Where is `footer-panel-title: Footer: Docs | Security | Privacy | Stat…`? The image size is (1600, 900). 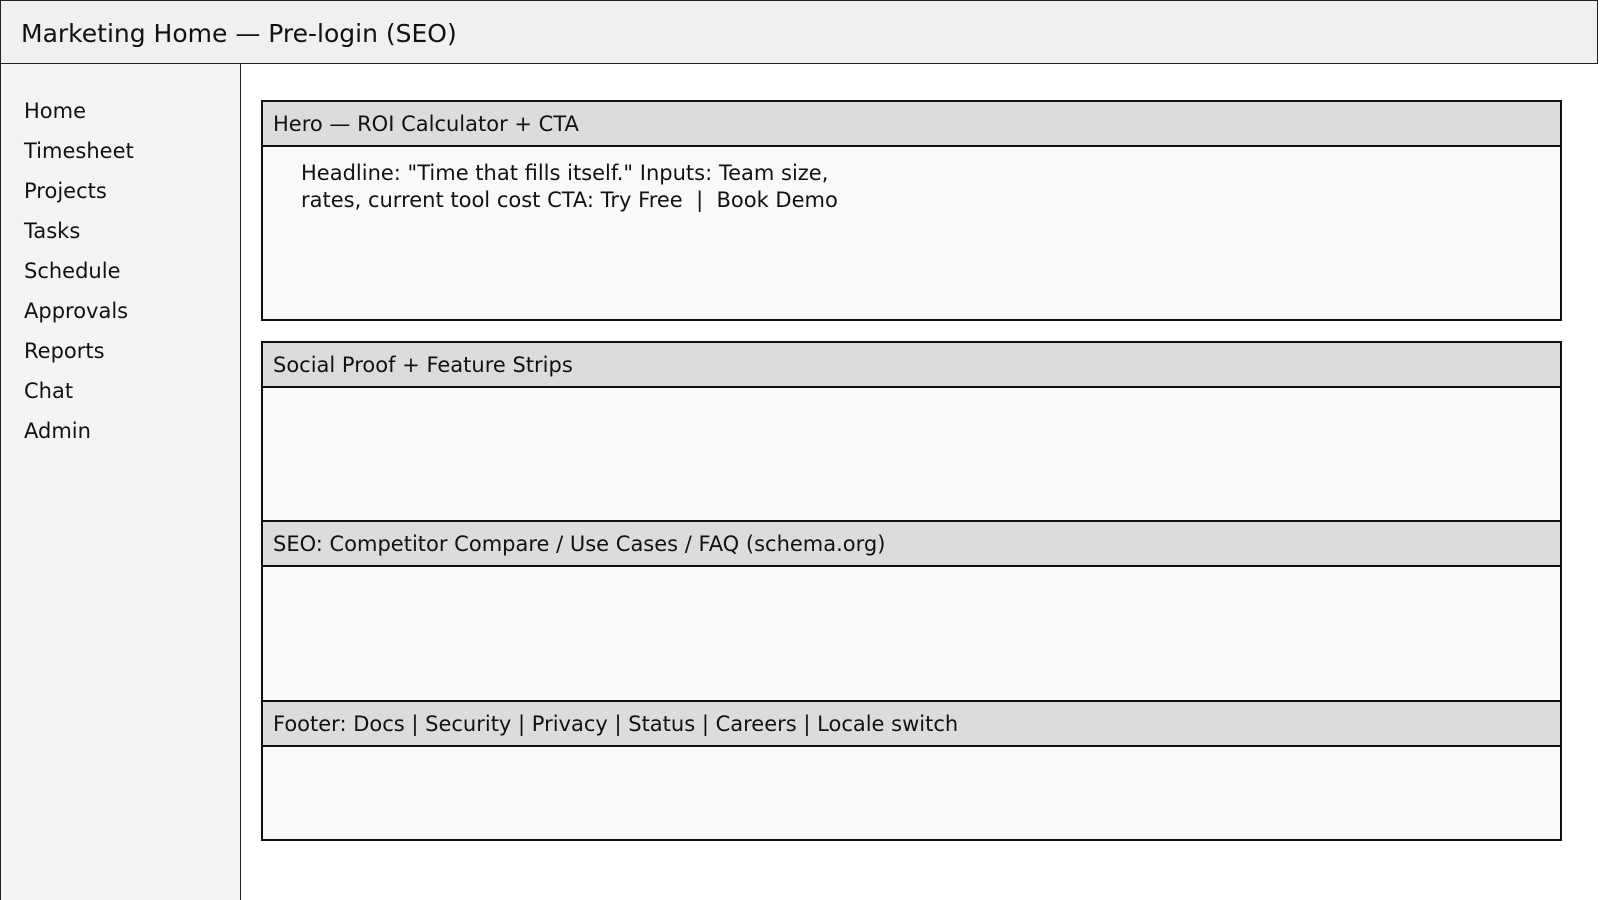 footer-panel-title: Footer: Docs | Security | Privacy | Stat… is located at coordinates (616, 724).